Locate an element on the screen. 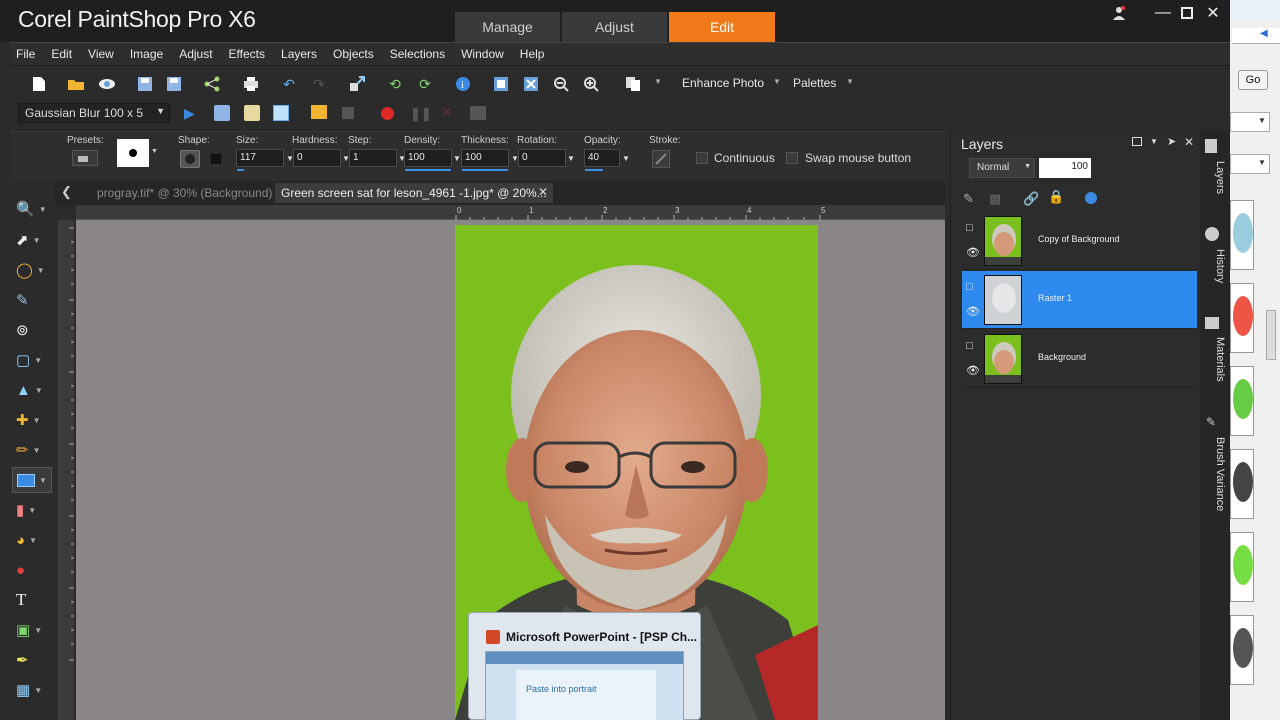  redo-icon: ↷ is located at coordinates (319, 84).